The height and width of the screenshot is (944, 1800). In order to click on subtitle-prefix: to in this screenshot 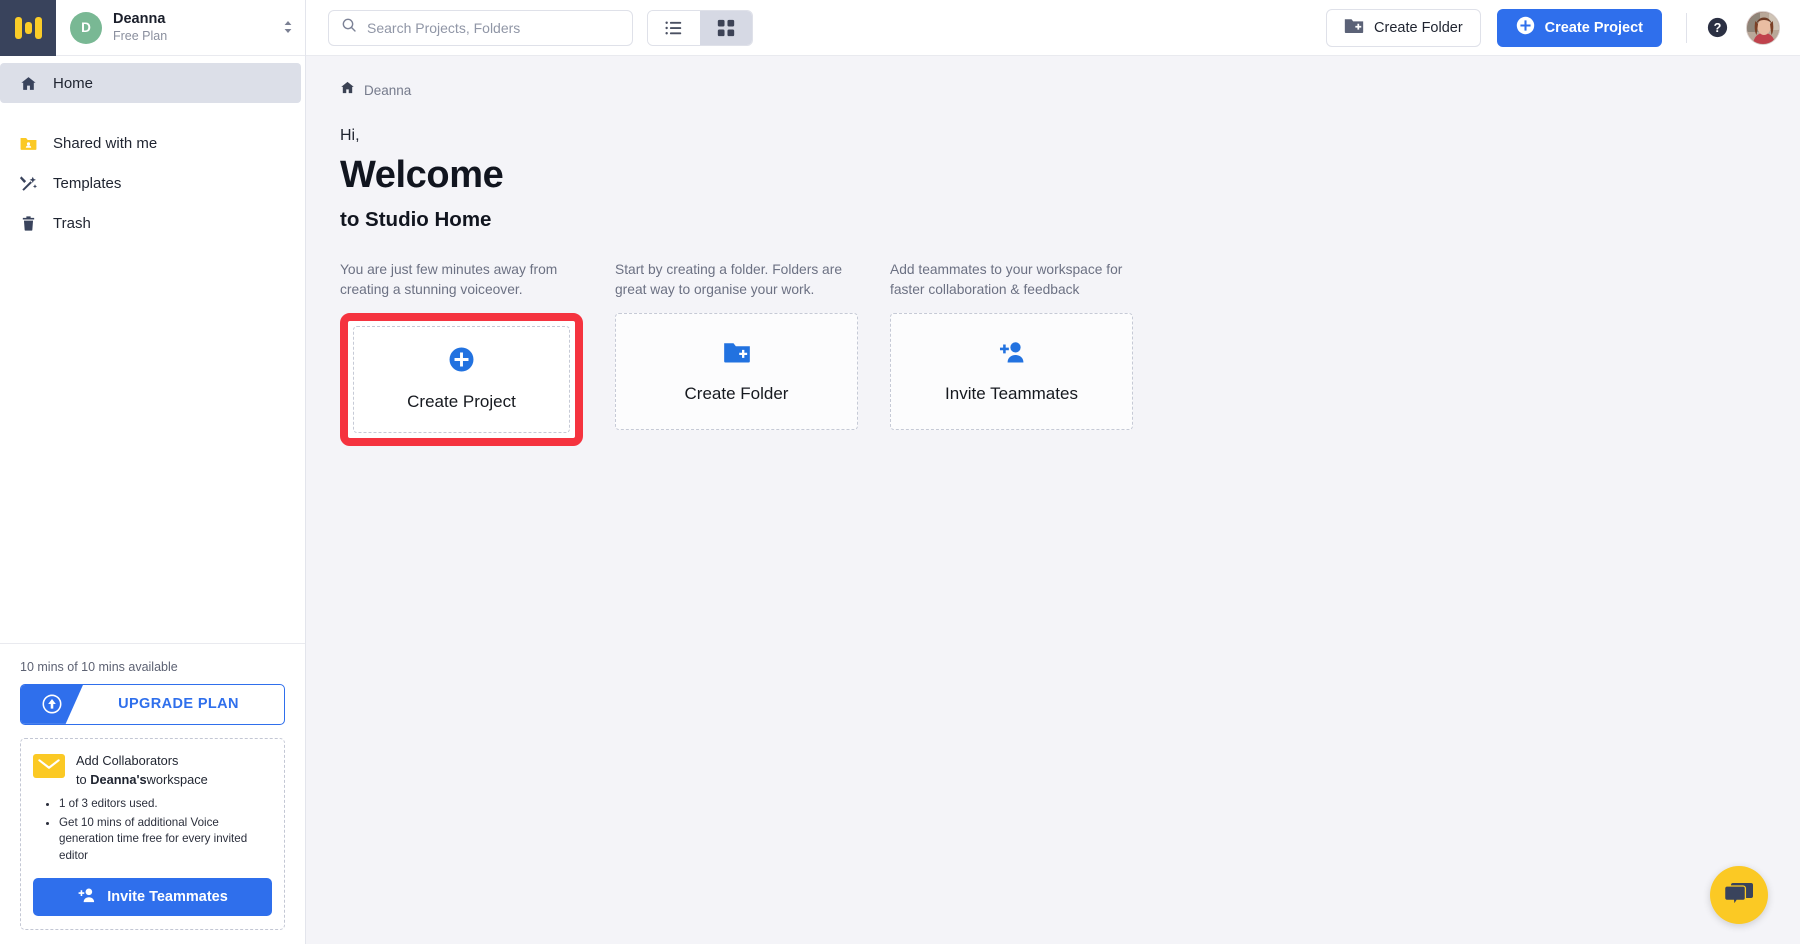, I will do `click(83, 779)`.